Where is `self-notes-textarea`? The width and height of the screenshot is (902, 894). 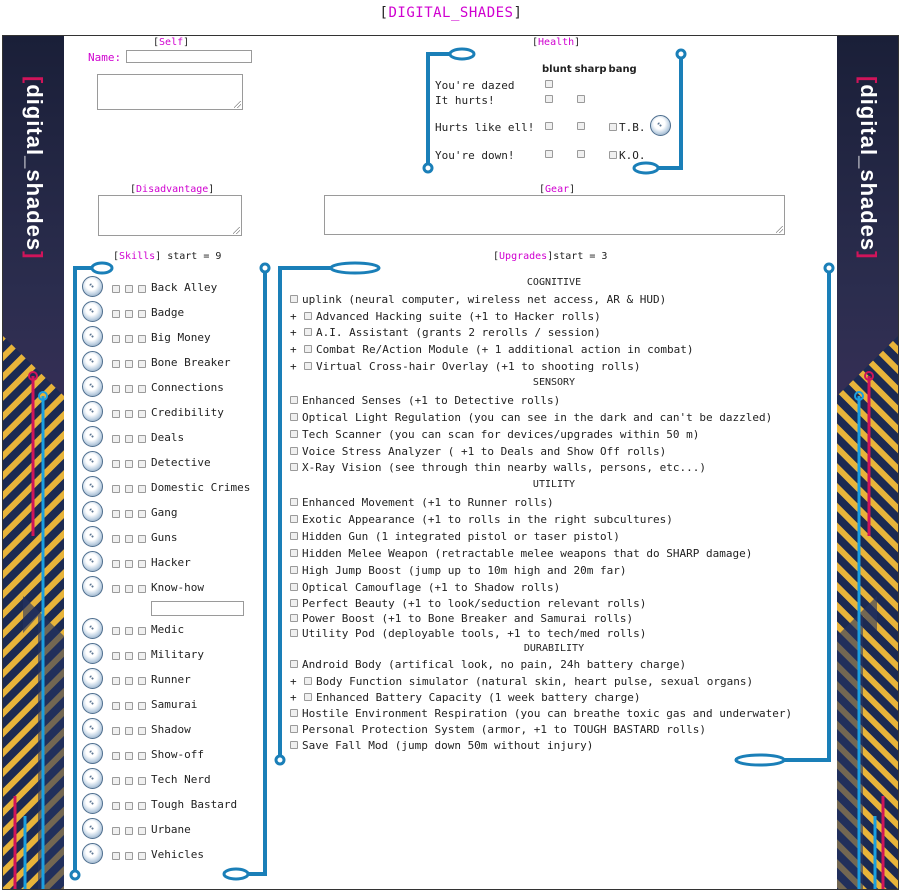 self-notes-textarea is located at coordinates (170, 92).